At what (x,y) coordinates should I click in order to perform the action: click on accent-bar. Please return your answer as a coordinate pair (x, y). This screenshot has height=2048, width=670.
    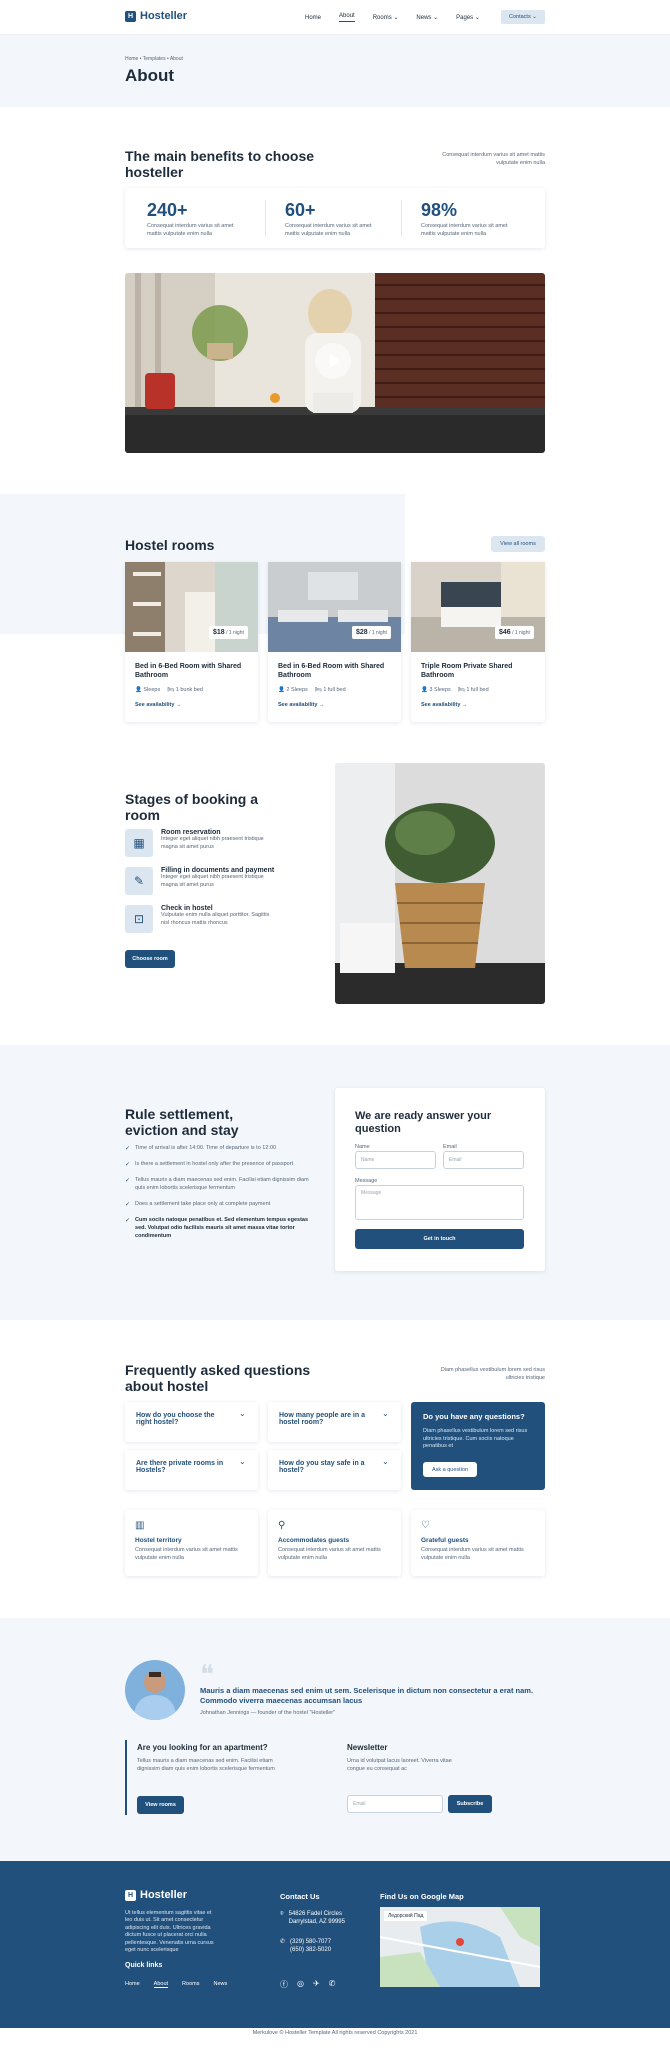
    Looking at the image, I should click on (126, 1777).